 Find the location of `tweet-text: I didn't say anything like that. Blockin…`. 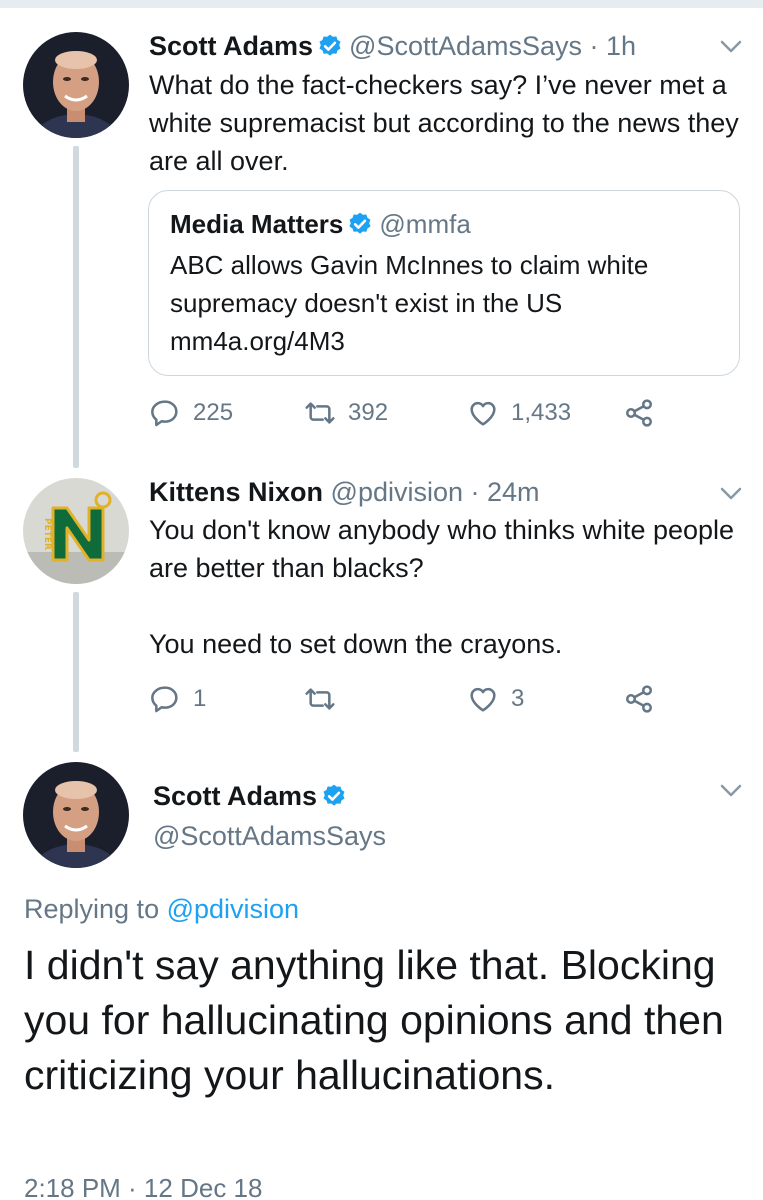

tweet-text: I didn't say anything like that. Blockin… is located at coordinates (374, 1020).